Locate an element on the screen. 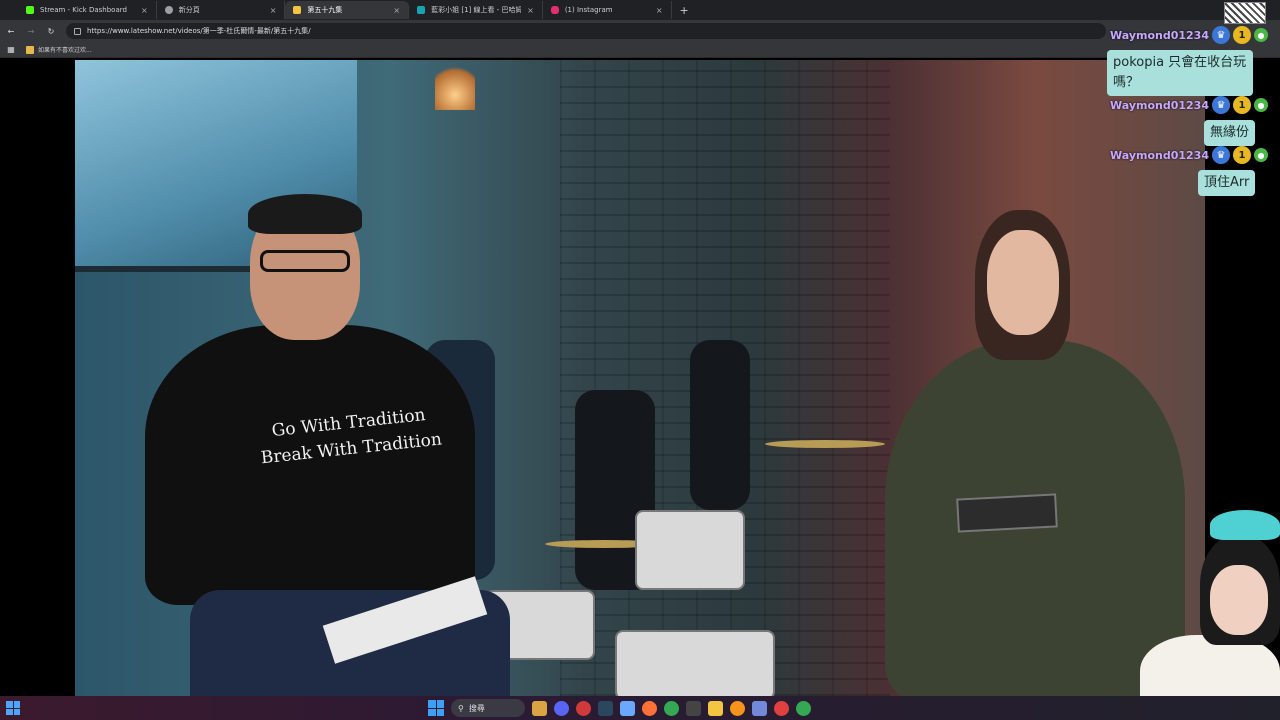  qr-code-icon is located at coordinates (1245, 13).